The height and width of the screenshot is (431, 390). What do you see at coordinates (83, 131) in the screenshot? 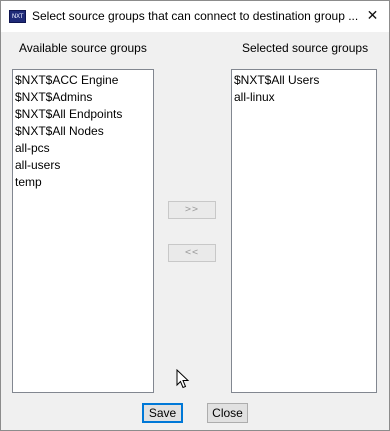
I see `list-item: $NXT$All Nodes` at bounding box center [83, 131].